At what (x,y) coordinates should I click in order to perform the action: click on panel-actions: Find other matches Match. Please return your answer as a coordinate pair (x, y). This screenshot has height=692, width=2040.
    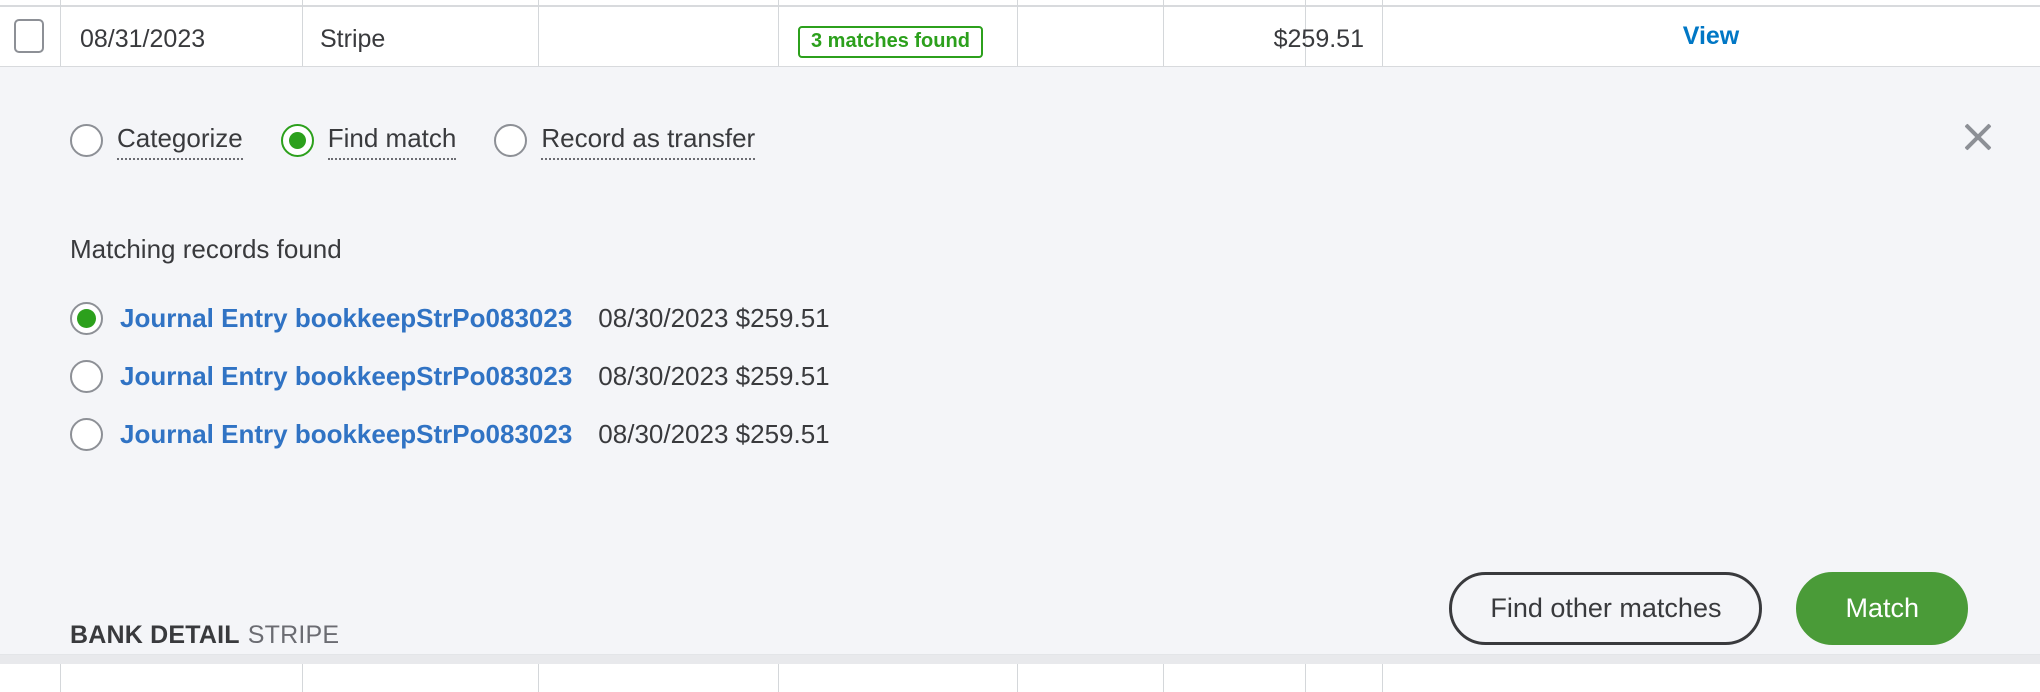
    Looking at the image, I should click on (1708, 608).